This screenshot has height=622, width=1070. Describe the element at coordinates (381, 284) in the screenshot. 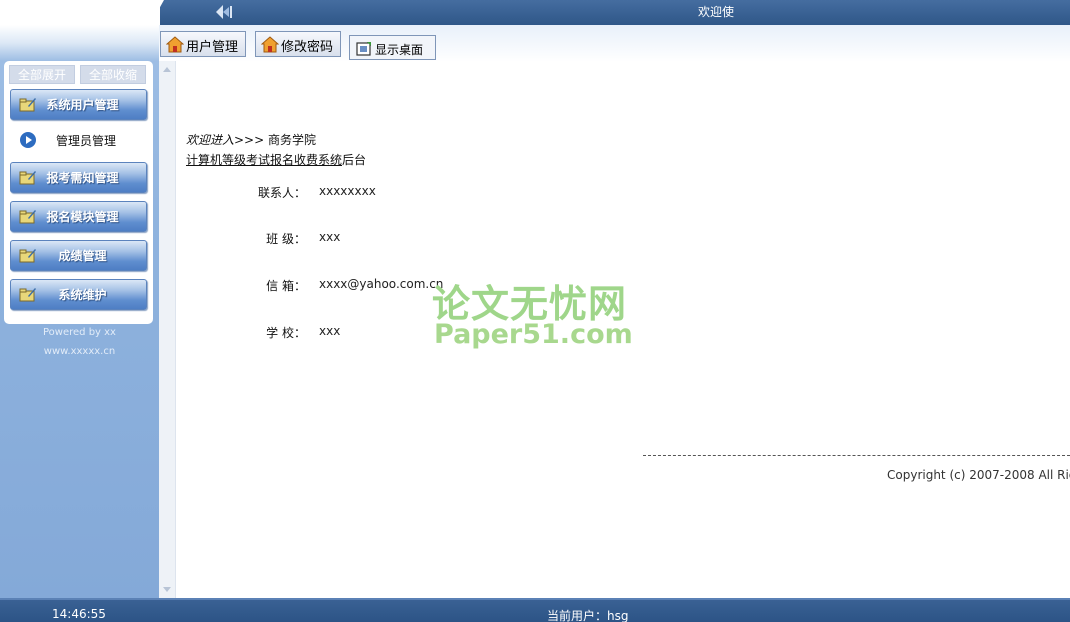

I see `info-value: xxxx@yahoo.com.cn` at that location.